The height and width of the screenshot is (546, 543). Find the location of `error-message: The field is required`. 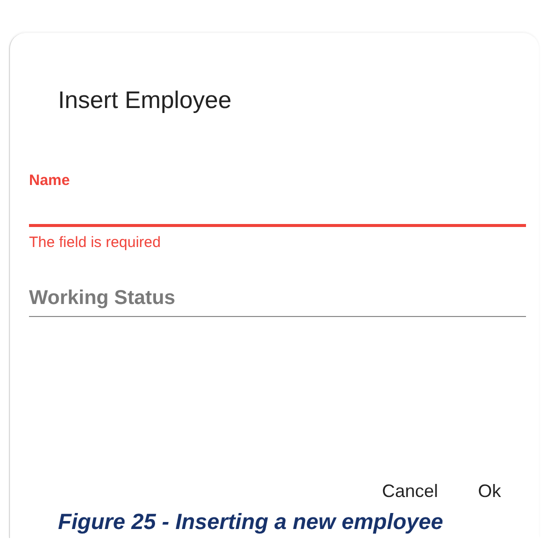

error-message: The field is required is located at coordinates (95, 243).